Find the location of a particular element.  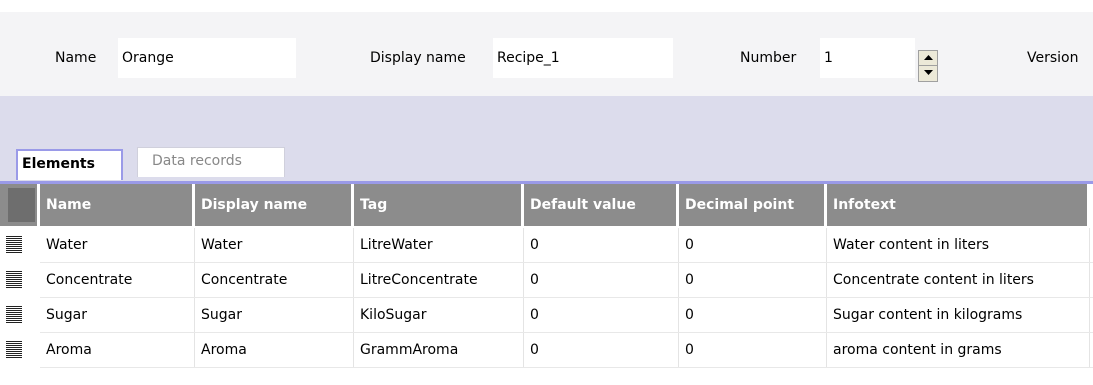

name-label: Name is located at coordinates (76, 58).